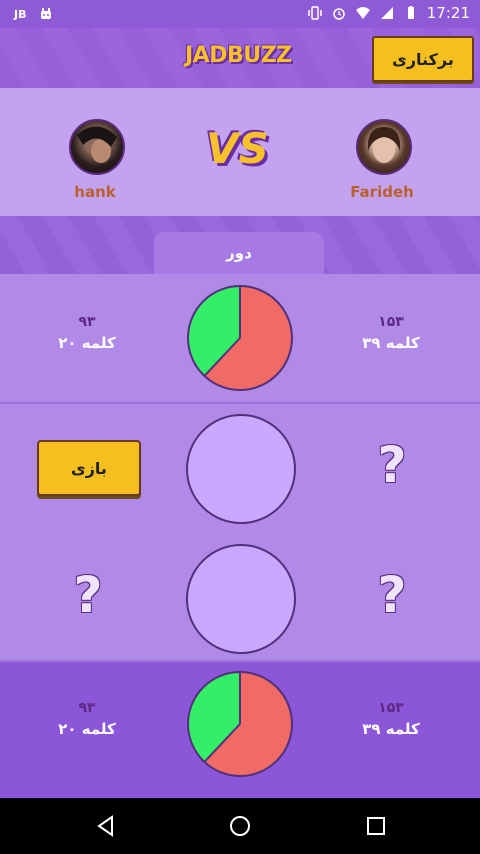  What do you see at coordinates (391, 322) in the screenshot?
I see `right-score: ۱۵۳` at bounding box center [391, 322].